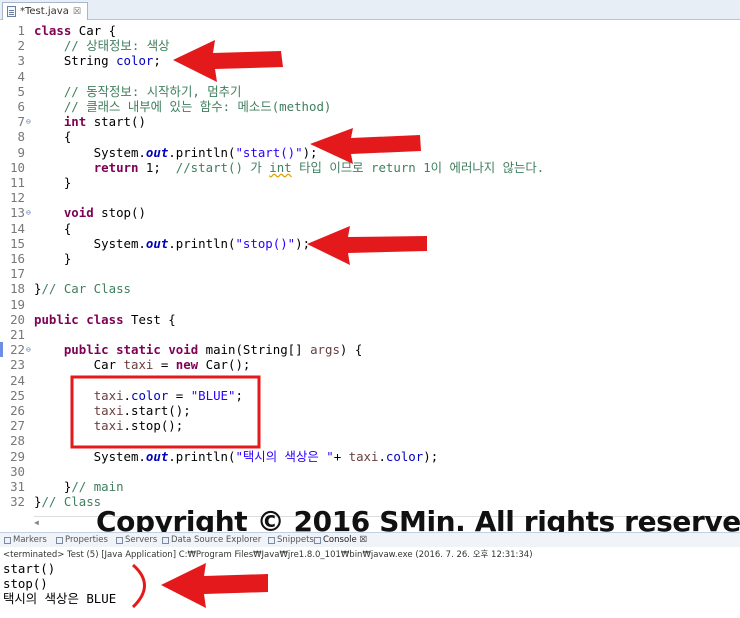  I want to click on code-line: 31 }// main, so click(370, 486).